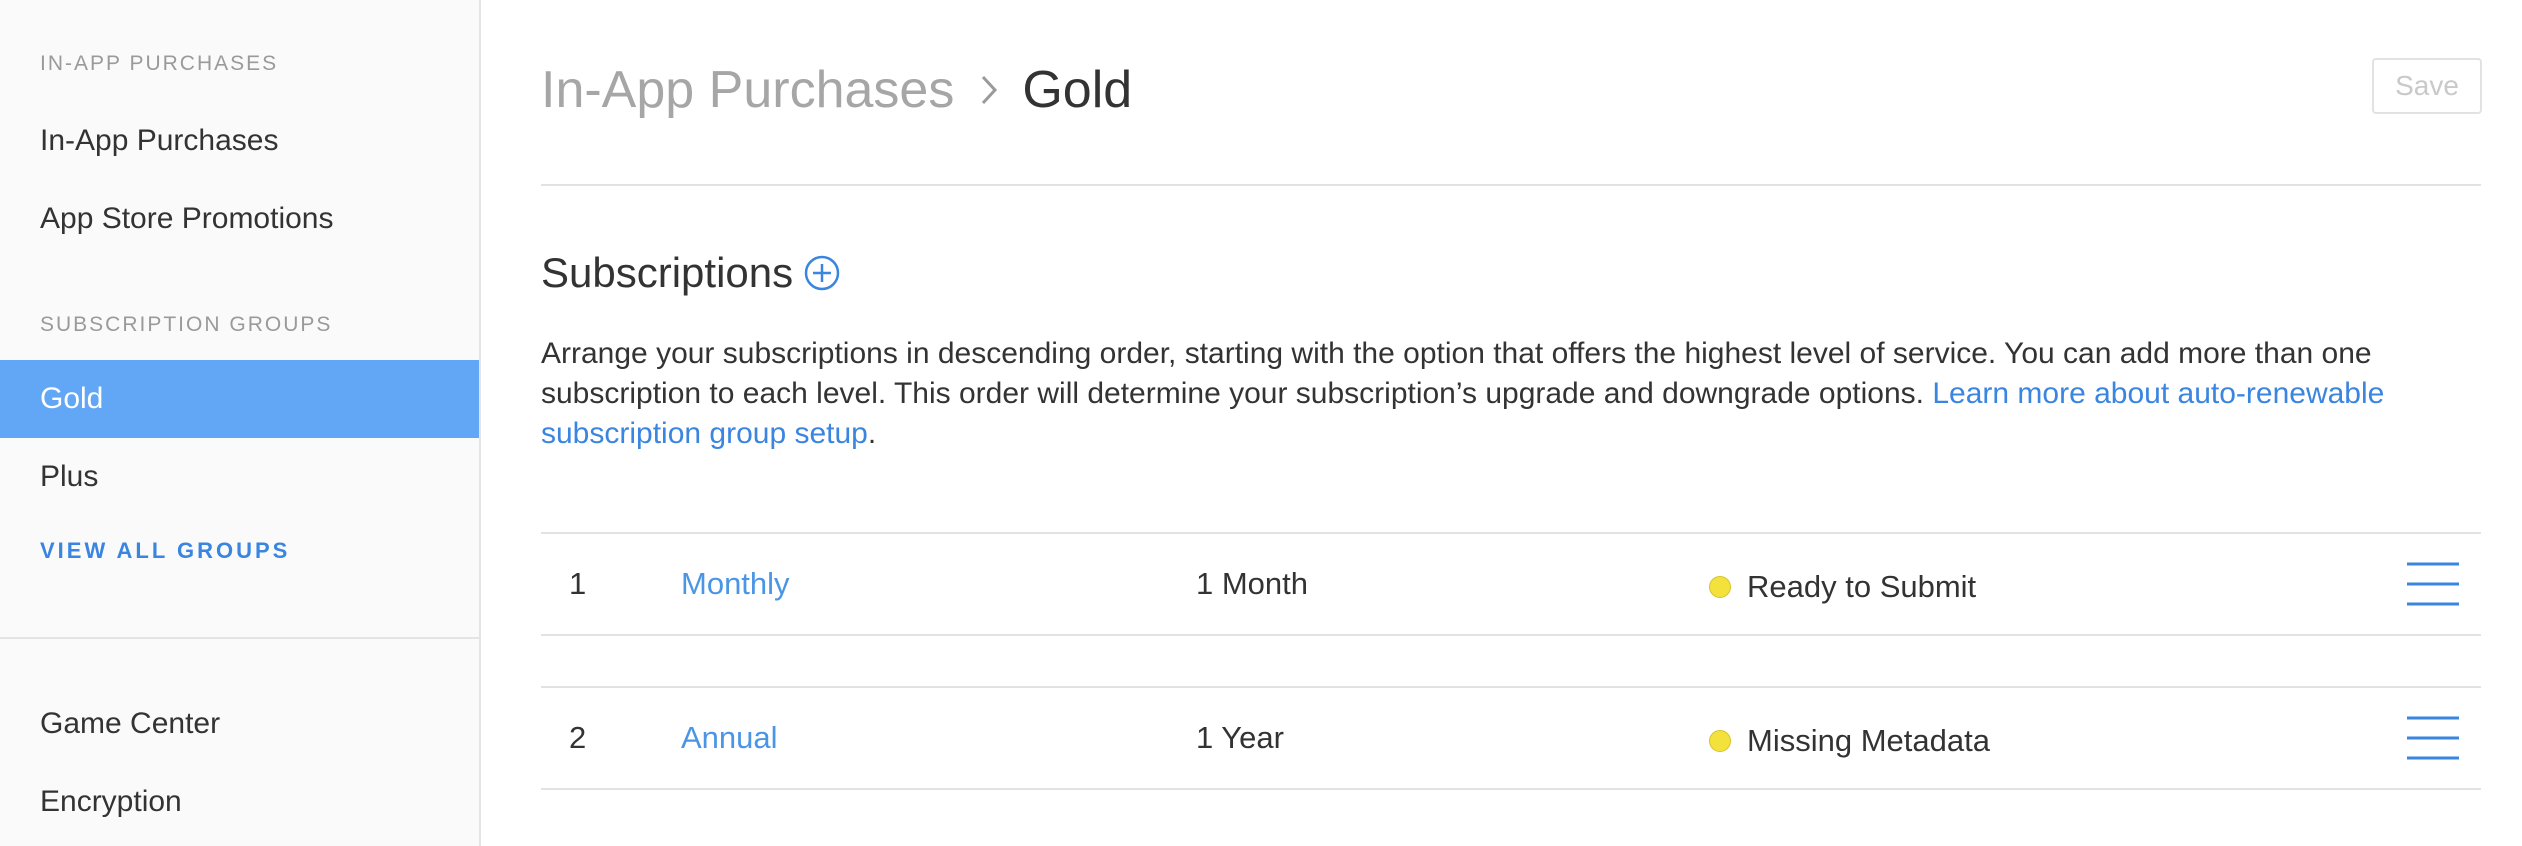 This screenshot has width=2522, height=846. Describe the element at coordinates (989, 90) in the screenshot. I see `chevron-right-icon` at that location.